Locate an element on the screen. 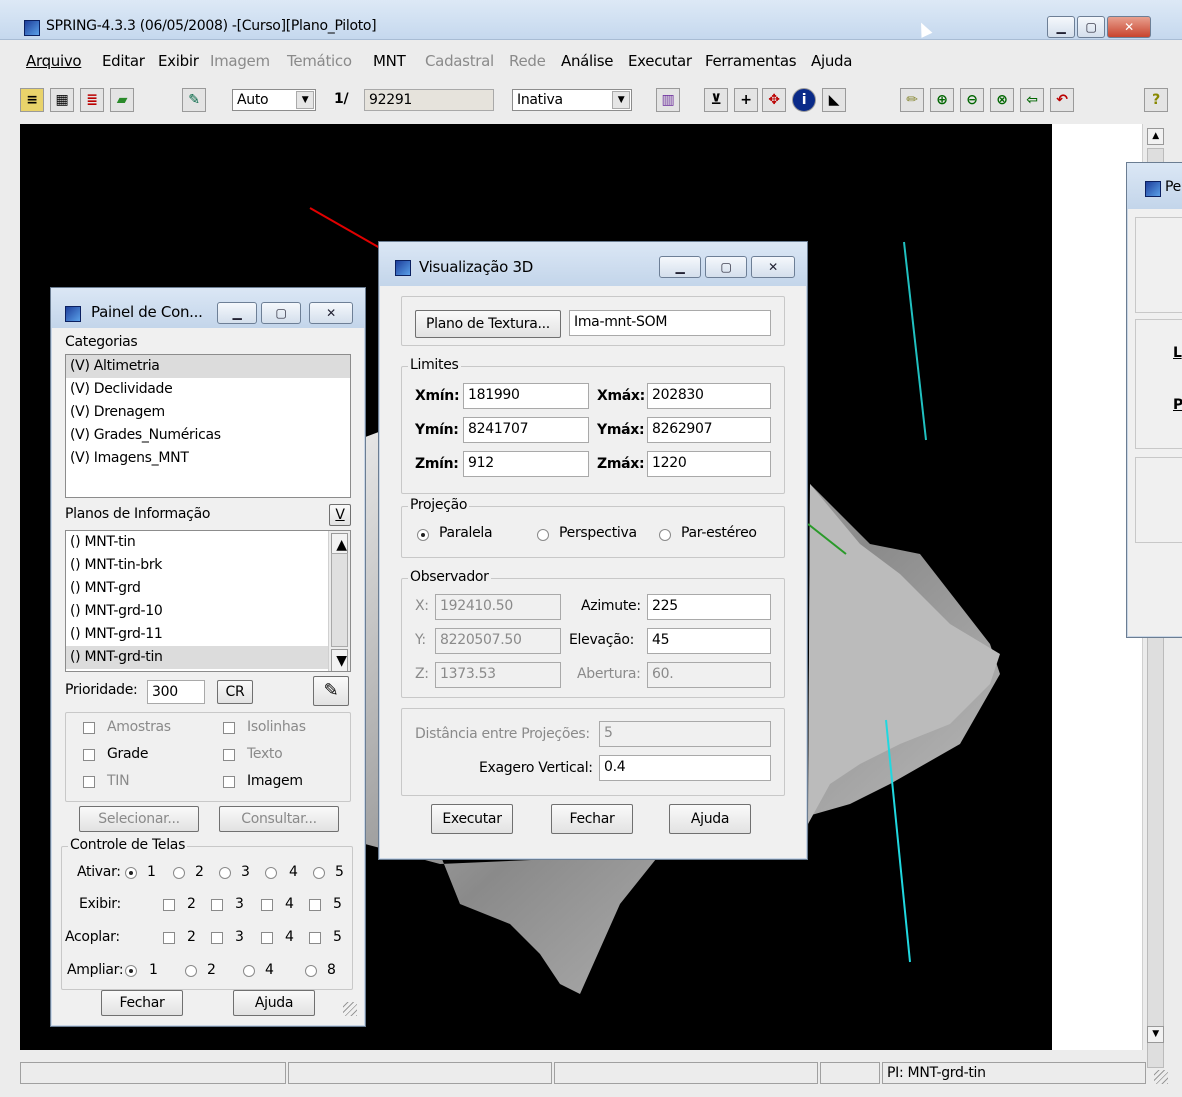 Image resolution: width=1182 pixels, height=1097 pixels. grade-checkbox is located at coordinates (89, 755).